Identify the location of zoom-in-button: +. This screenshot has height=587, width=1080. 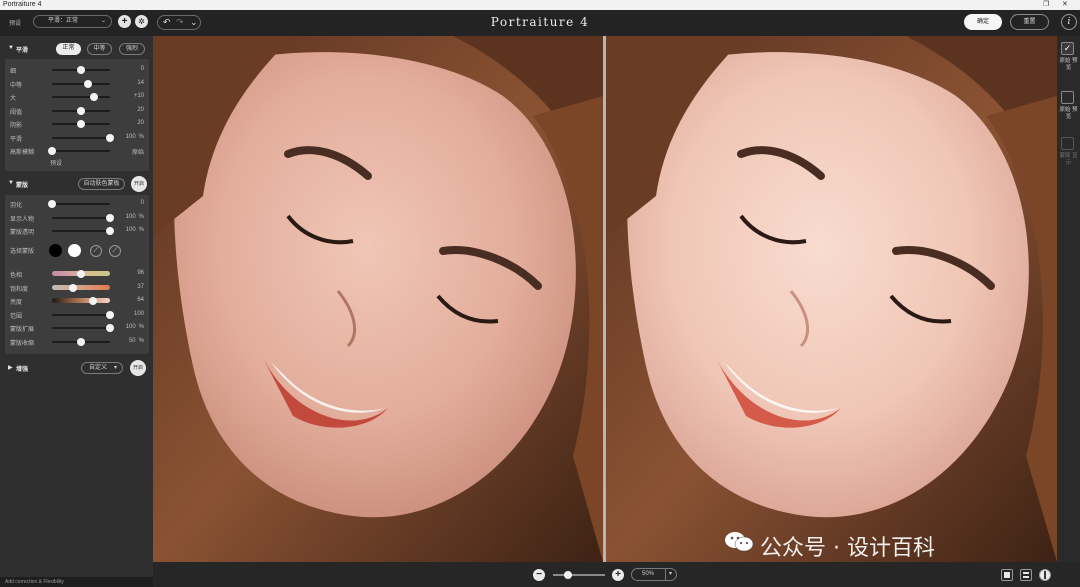
(618, 575).